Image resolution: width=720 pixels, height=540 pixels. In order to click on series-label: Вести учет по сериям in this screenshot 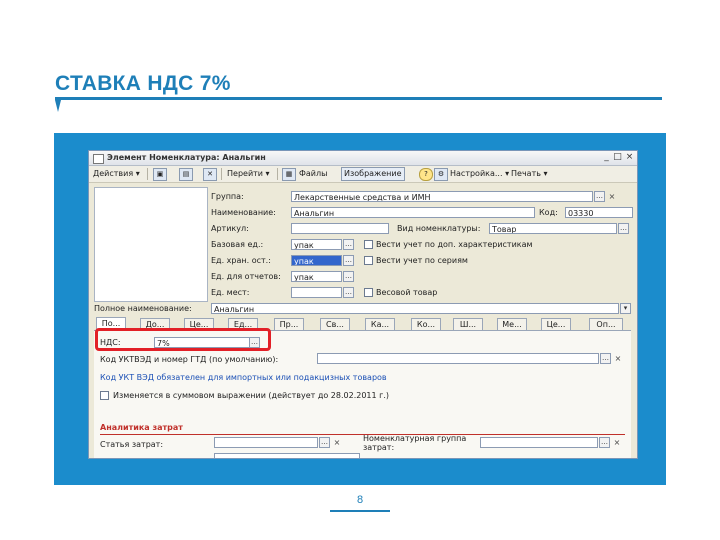, I will do `click(422, 260)`.